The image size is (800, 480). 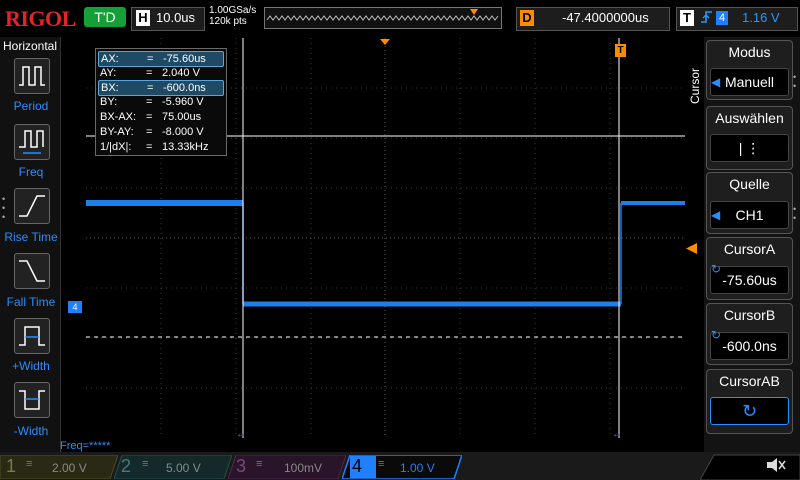 I want to click on cursor-ab-menu-button: CursorAB ↻, so click(x=749, y=401).